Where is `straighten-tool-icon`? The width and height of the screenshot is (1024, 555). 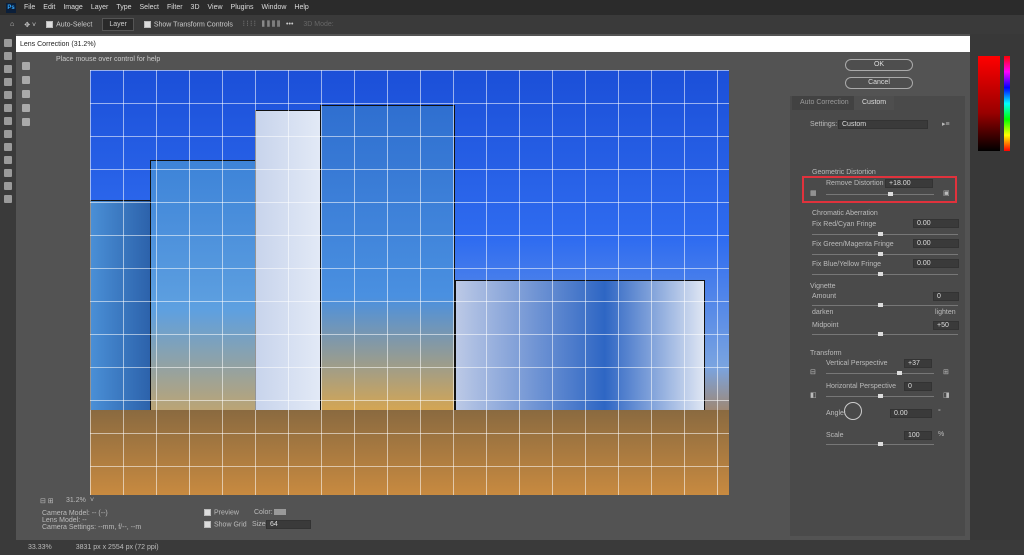
straighten-tool-icon is located at coordinates (26, 80).